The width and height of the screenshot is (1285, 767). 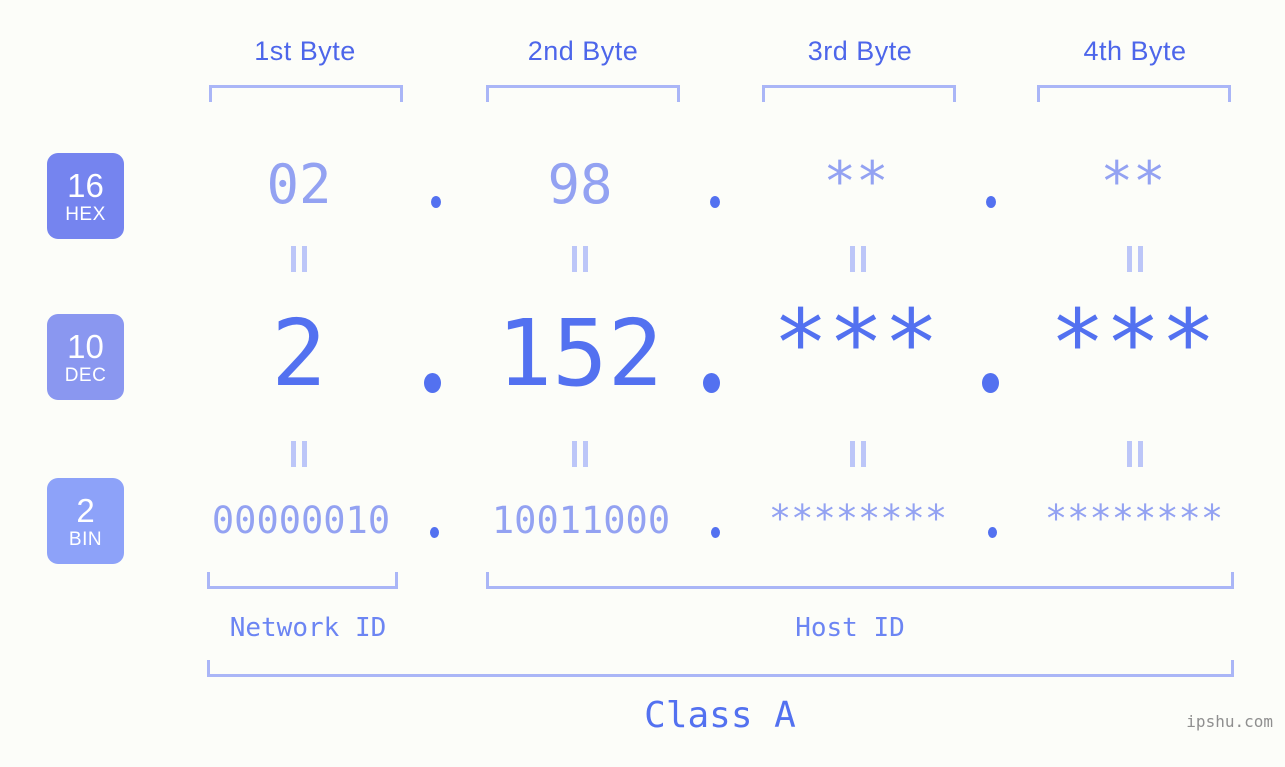 What do you see at coordinates (860, 51) in the screenshot?
I see `byte-header-label-3: 3rd Byte` at bounding box center [860, 51].